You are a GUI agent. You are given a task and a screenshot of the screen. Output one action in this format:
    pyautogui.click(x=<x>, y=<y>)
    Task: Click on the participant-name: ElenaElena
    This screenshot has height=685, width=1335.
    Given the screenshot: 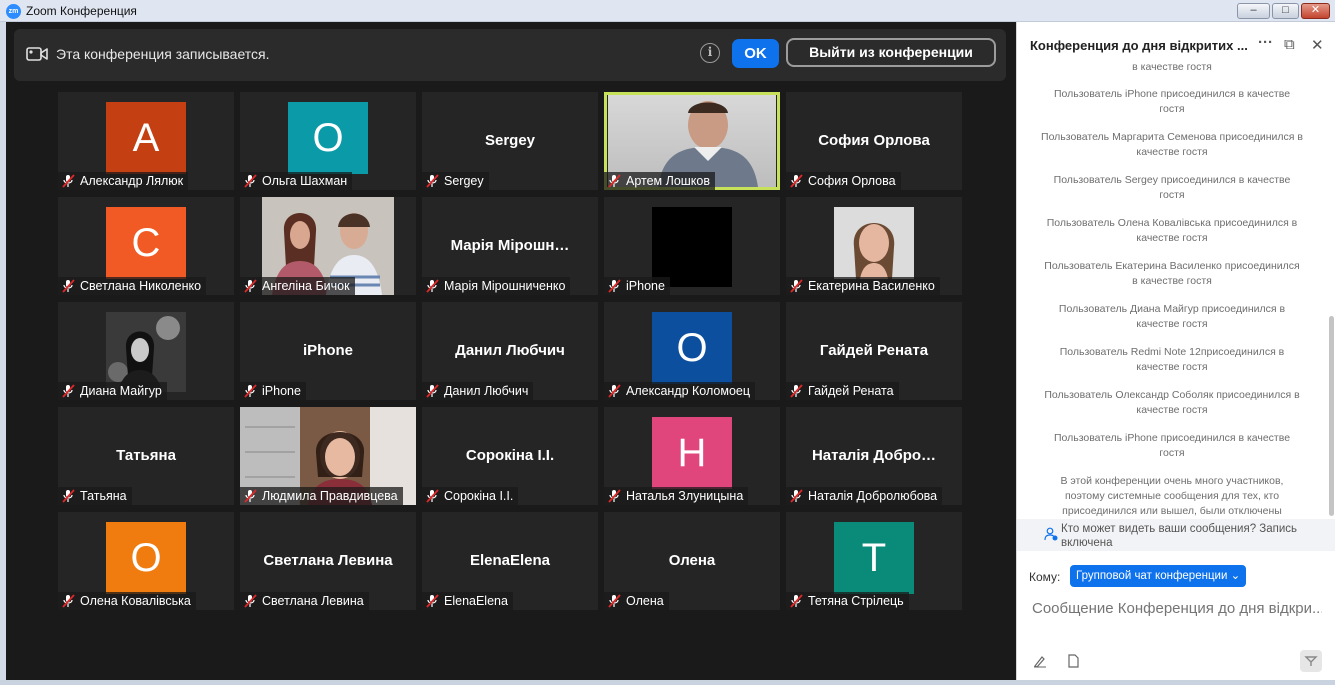 What is the action you would take?
    pyautogui.click(x=476, y=601)
    